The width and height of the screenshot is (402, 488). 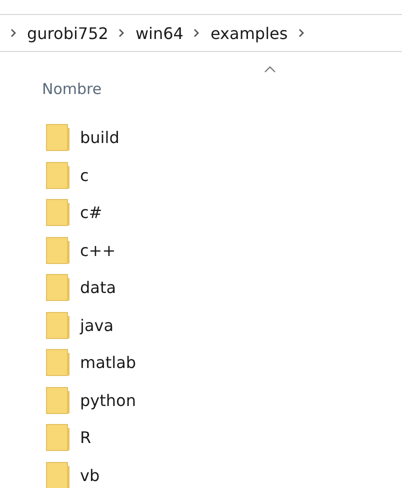 I want to click on folder-name: R, so click(x=86, y=438).